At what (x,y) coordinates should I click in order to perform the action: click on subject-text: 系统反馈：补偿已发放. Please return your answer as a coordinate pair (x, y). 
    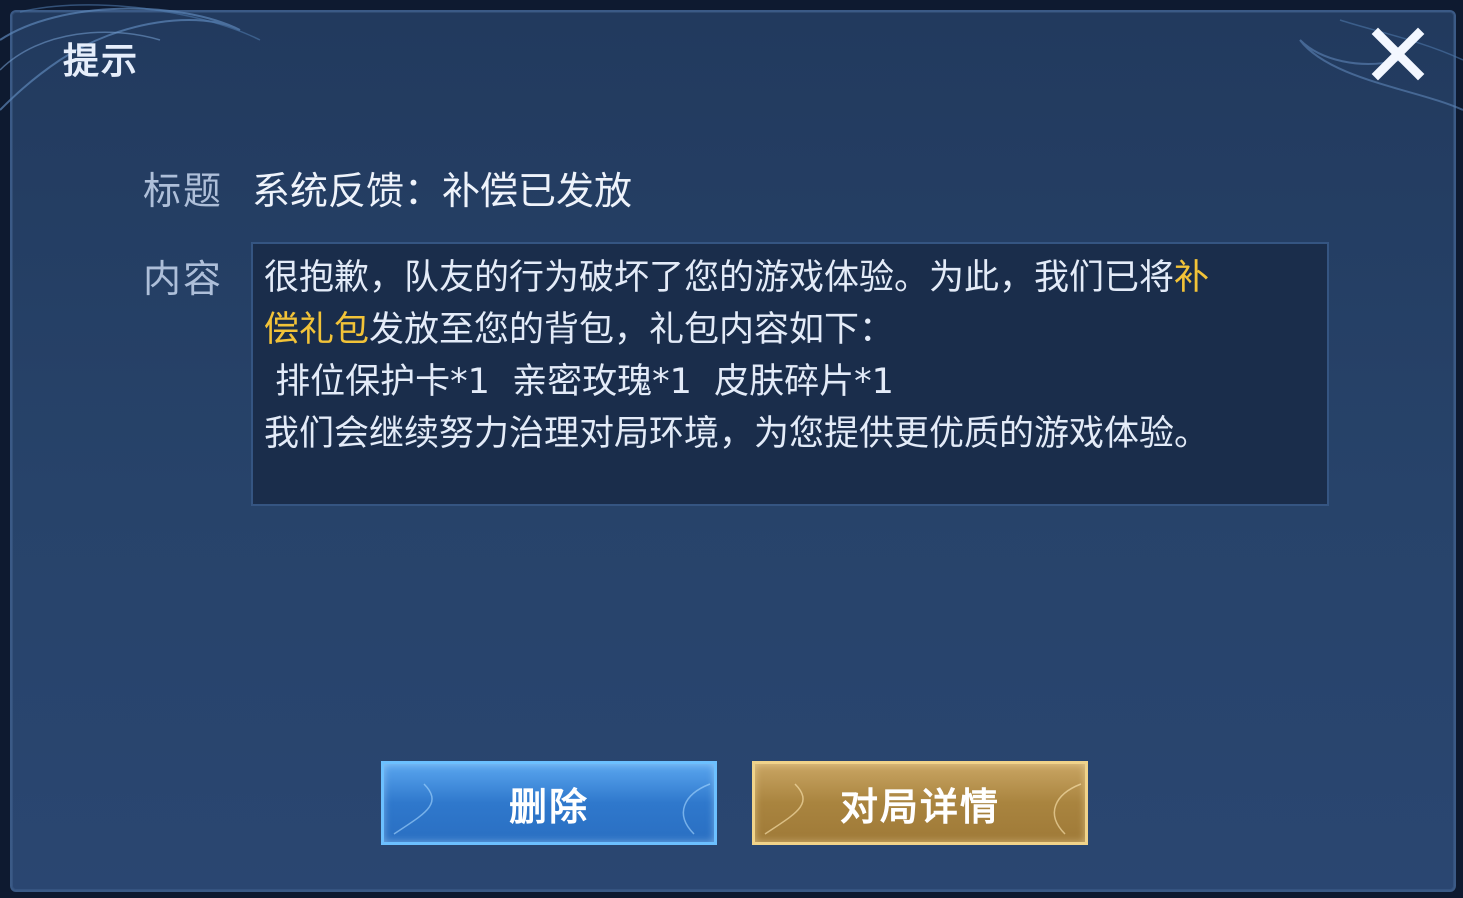
    Looking at the image, I should click on (442, 191).